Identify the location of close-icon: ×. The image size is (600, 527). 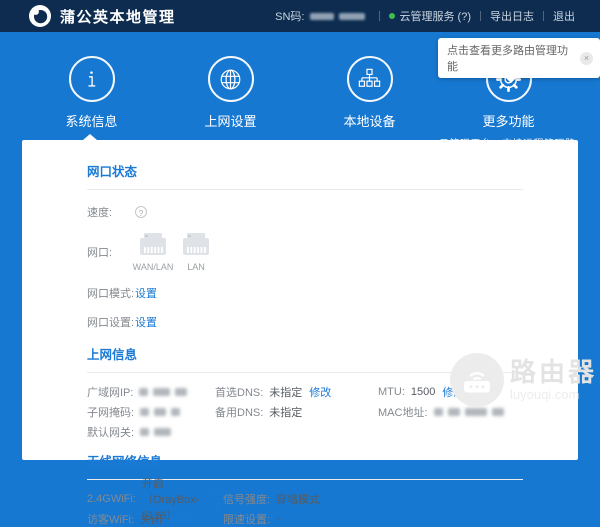
(586, 58).